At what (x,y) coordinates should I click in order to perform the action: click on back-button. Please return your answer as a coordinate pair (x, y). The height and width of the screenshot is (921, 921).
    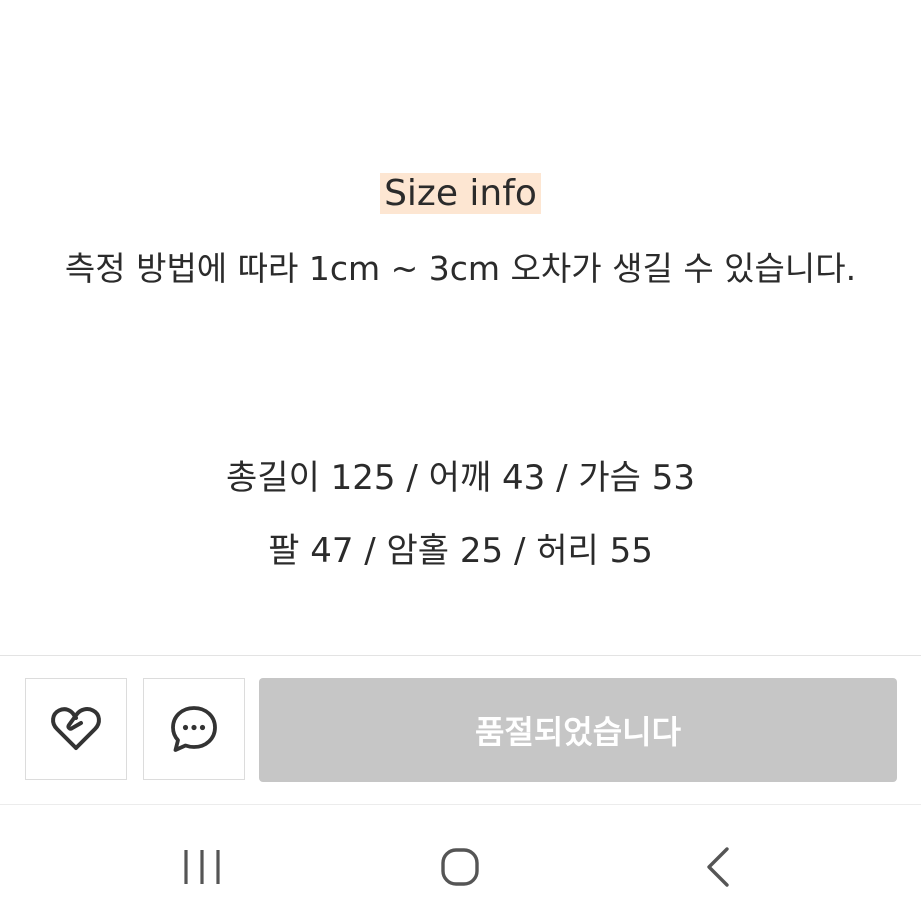
    Looking at the image, I should click on (719, 867).